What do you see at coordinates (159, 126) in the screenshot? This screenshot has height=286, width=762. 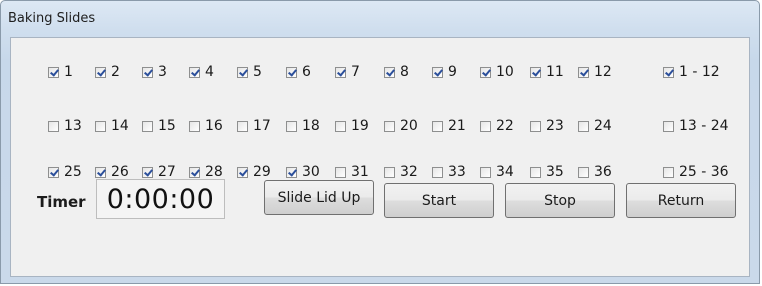 I see `slide-checkbox: 15` at bounding box center [159, 126].